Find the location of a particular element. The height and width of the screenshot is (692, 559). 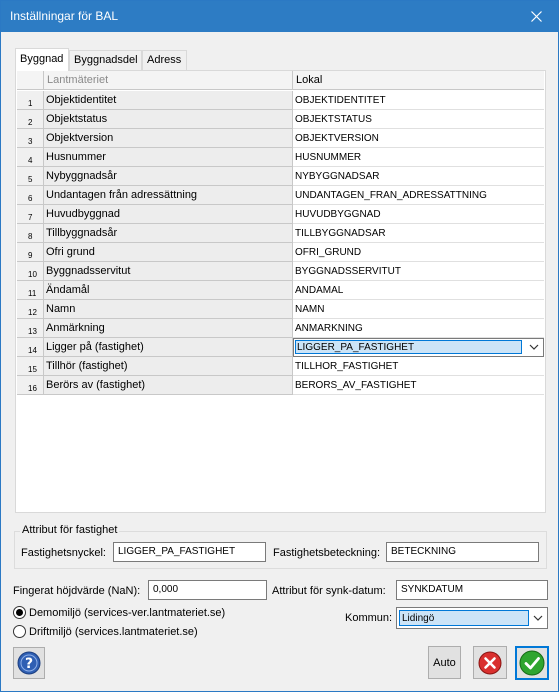

table-row: 8 Tillbyggnadsår TILLBYGGNADSAR is located at coordinates (280, 233).